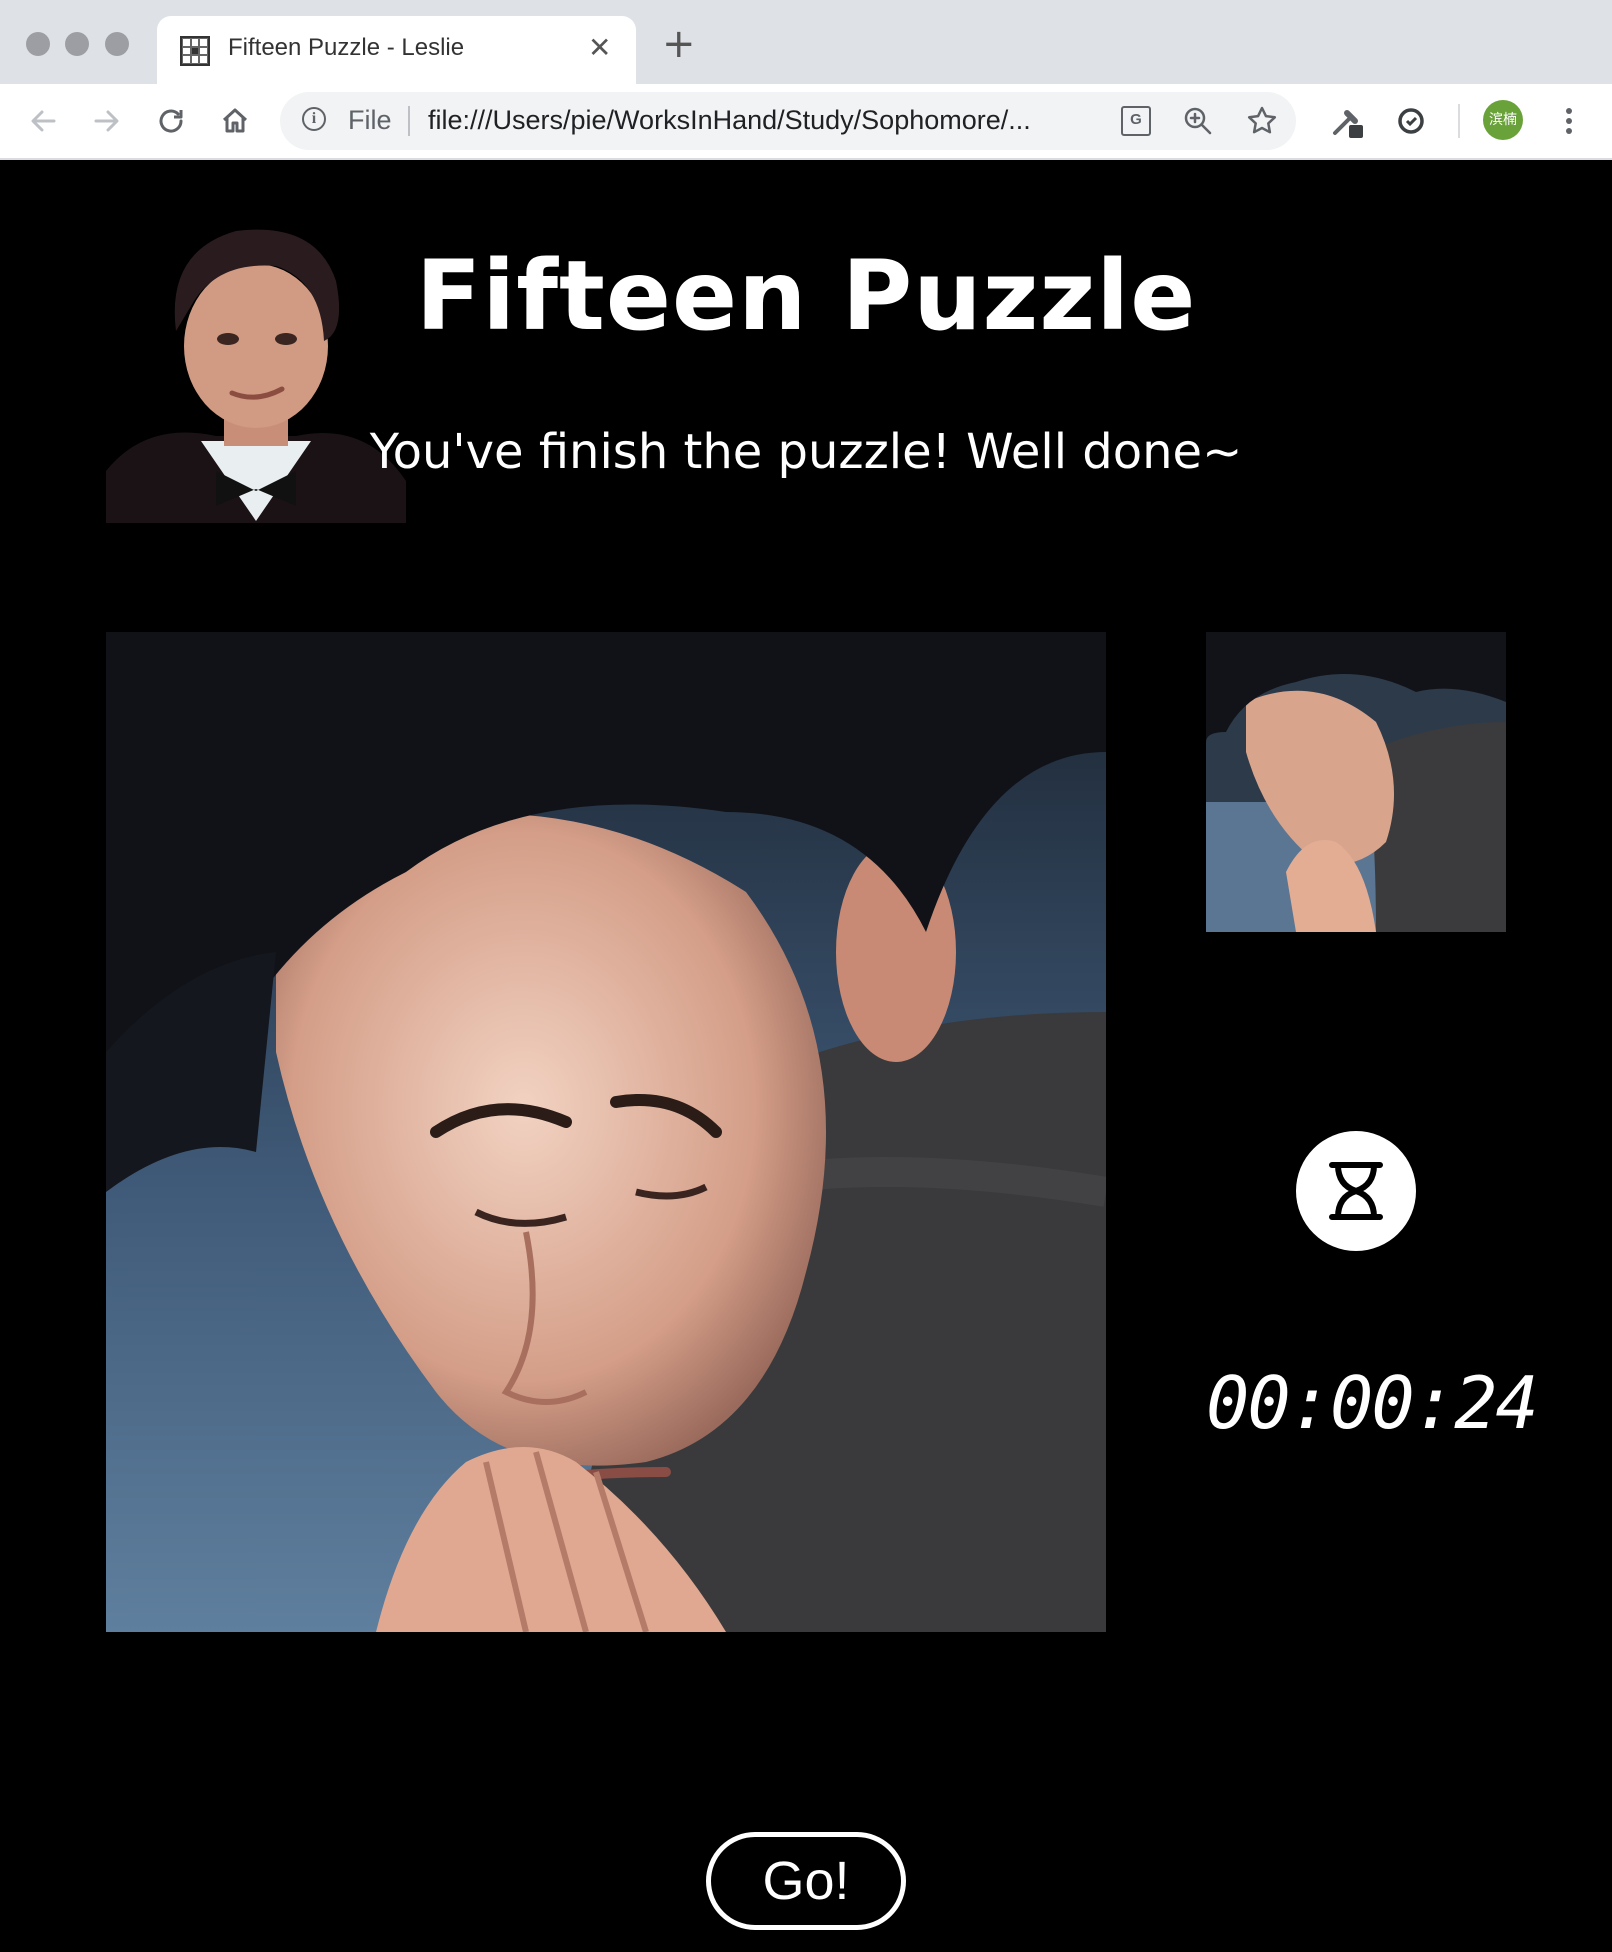 Image resolution: width=1612 pixels, height=1952 pixels. I want to click on info-icon: i, so click(314, 119).